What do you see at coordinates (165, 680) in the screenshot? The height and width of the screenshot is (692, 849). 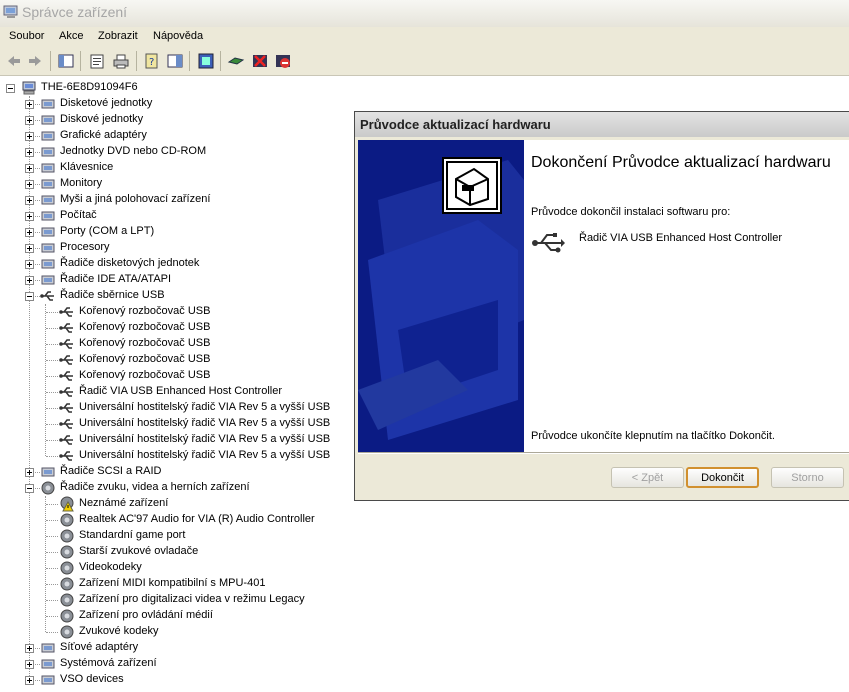 I see `tree-category: VSO devices` at bounding box center [165, 680].